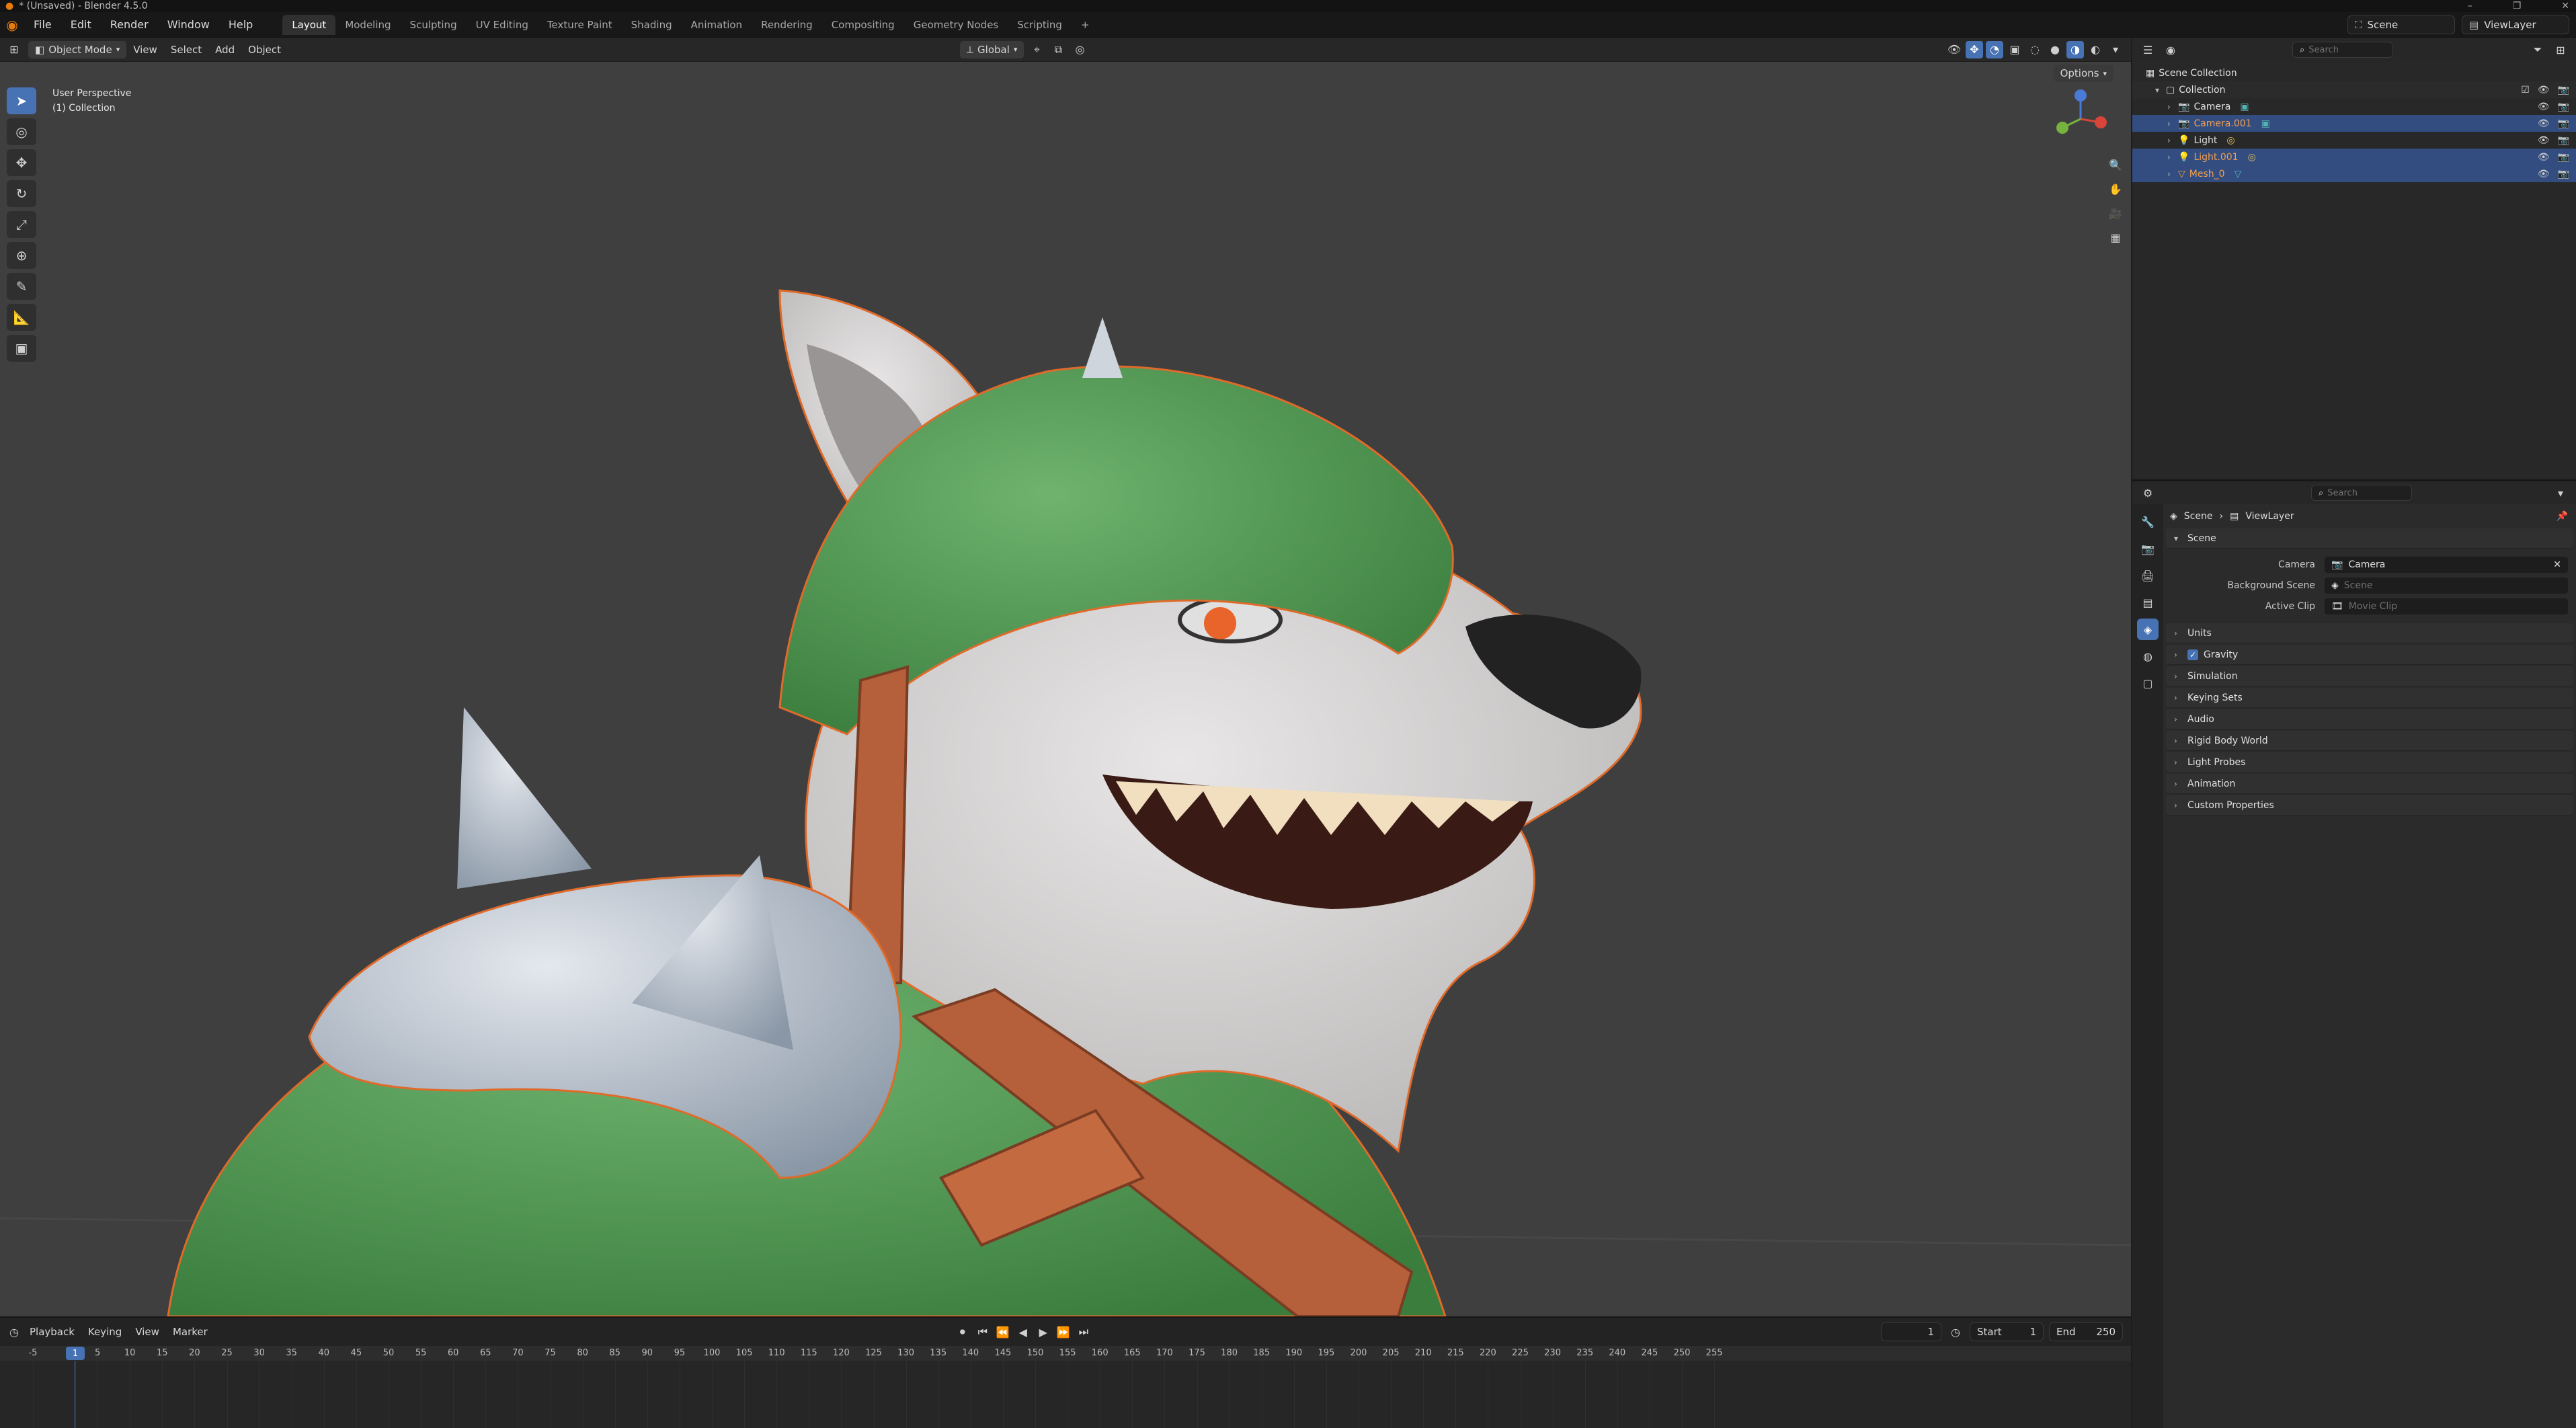 This screenshot has width=2576, height=1428. Describe the element at coordinates (1003, 1332) in the screenshot. I see `jump-keyframe-back-icon: ⏪` at that location.